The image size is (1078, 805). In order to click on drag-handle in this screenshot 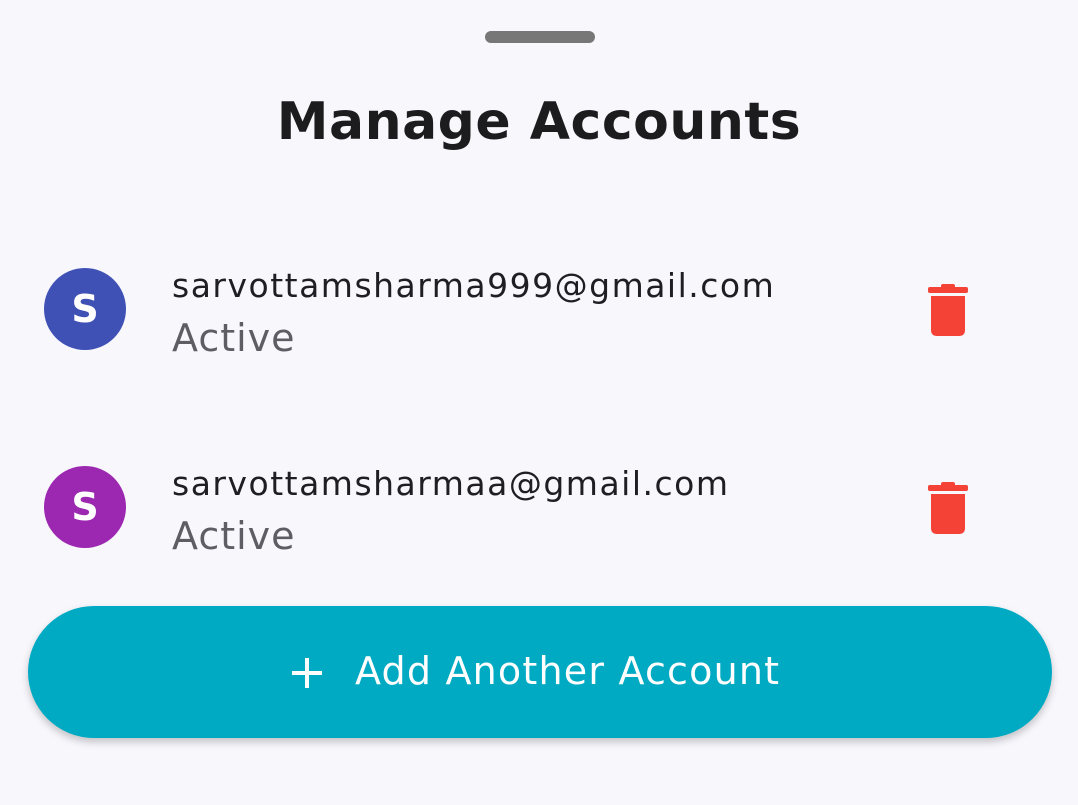, I will do `click(540, 37)`.